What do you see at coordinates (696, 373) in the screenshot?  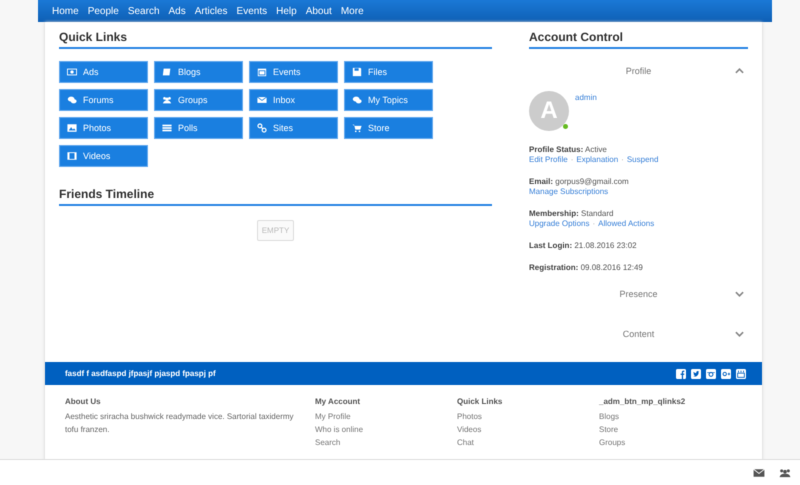 I see `twitter-icon` at bounding box center [696, 373].